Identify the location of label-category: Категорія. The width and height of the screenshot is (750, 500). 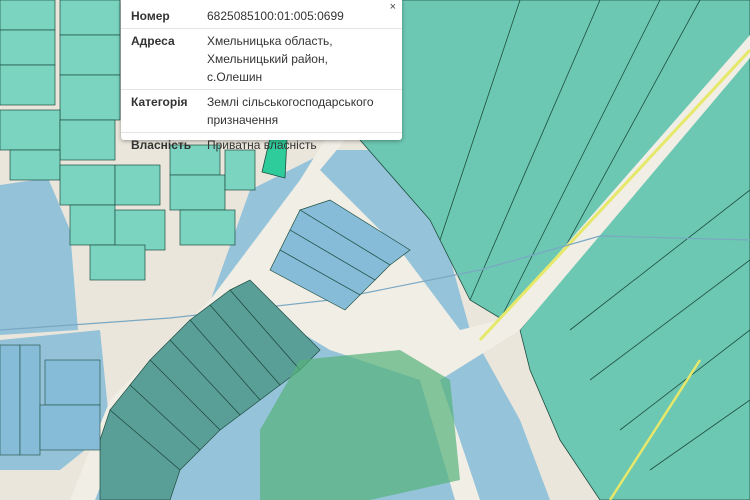
(159, 111).